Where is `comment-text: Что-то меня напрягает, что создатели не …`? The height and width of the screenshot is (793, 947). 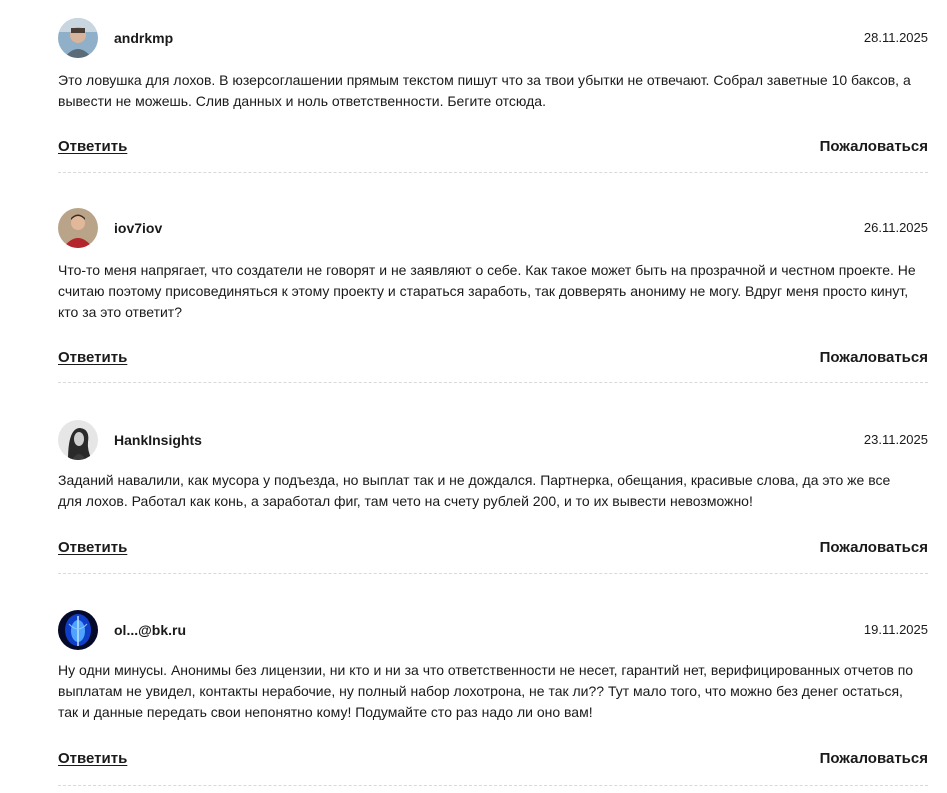
comment-text: Что-то меня напрягает, что создатели не … is located at coordinates (487, 291).